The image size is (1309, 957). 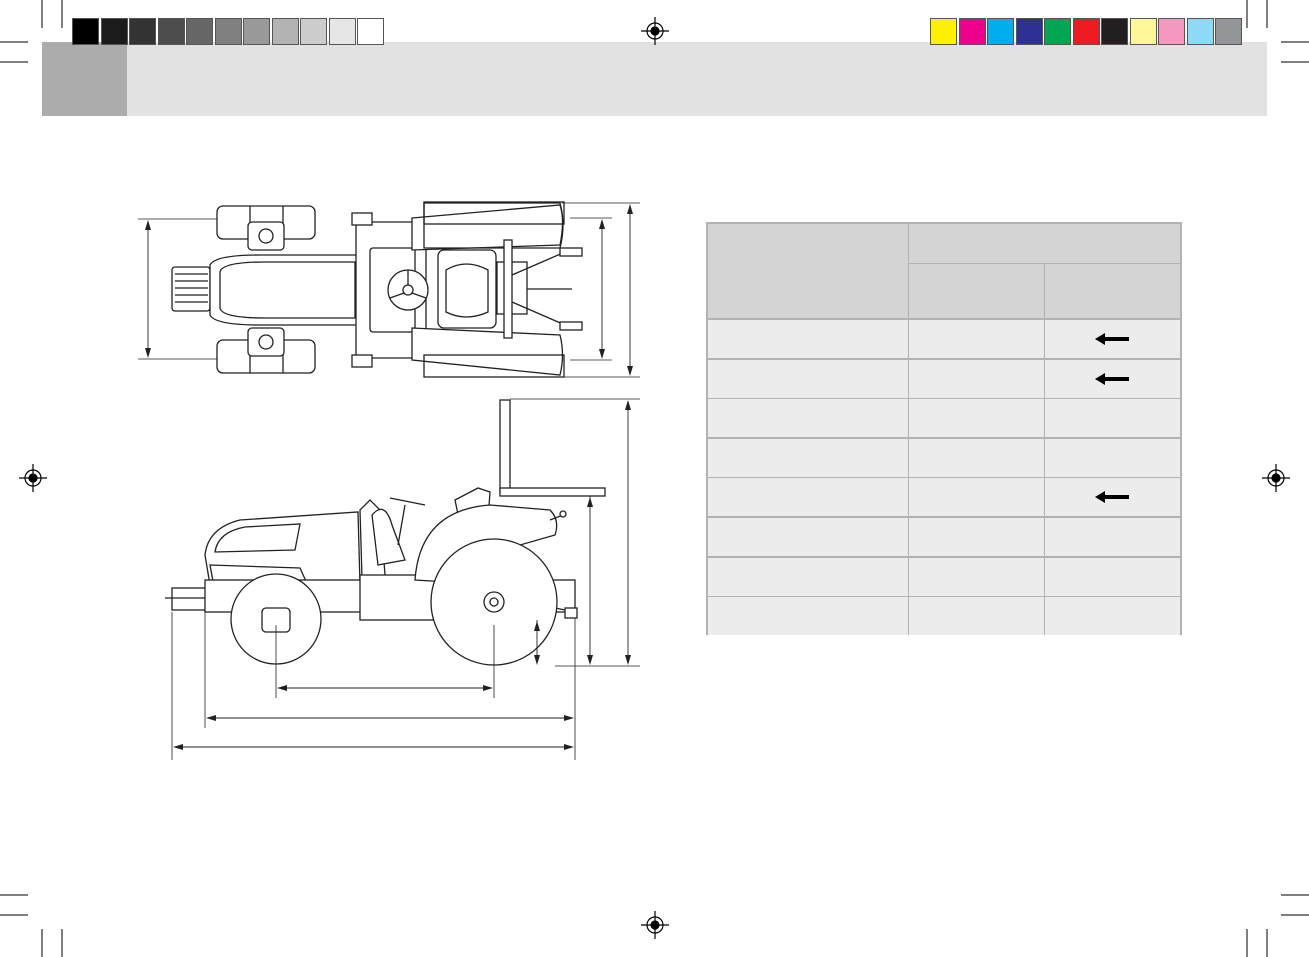 I want to click on table-header-spec-name, so click(x=808, y=271).